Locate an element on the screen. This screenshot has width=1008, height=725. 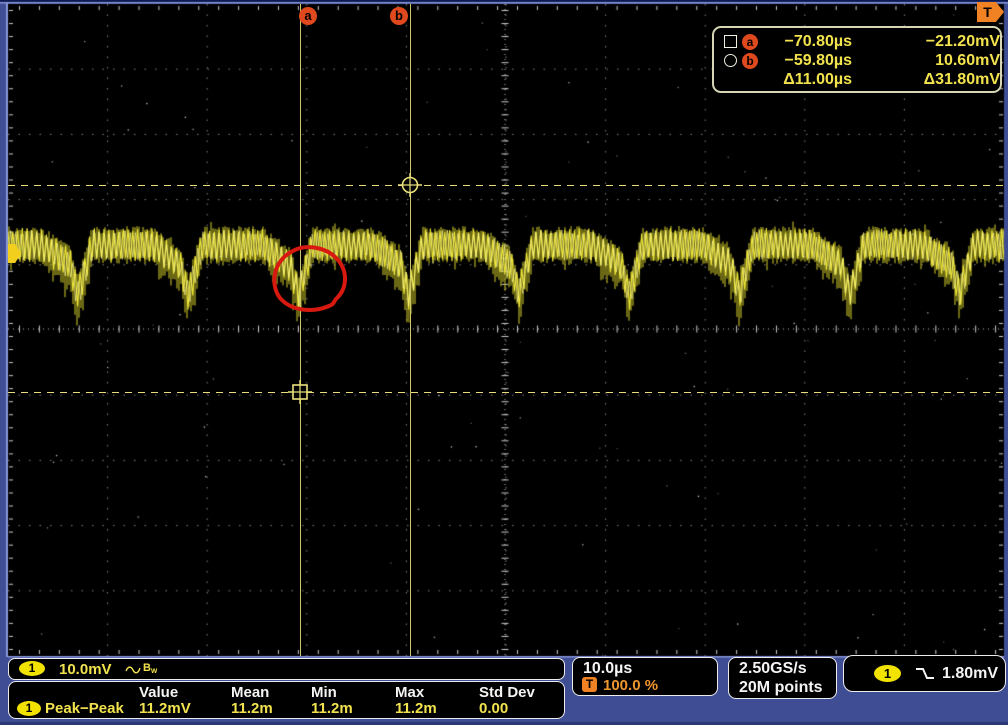
horizontal-settings-box: 10.0µs T 100.0 % is located at coordinates (645, 676).